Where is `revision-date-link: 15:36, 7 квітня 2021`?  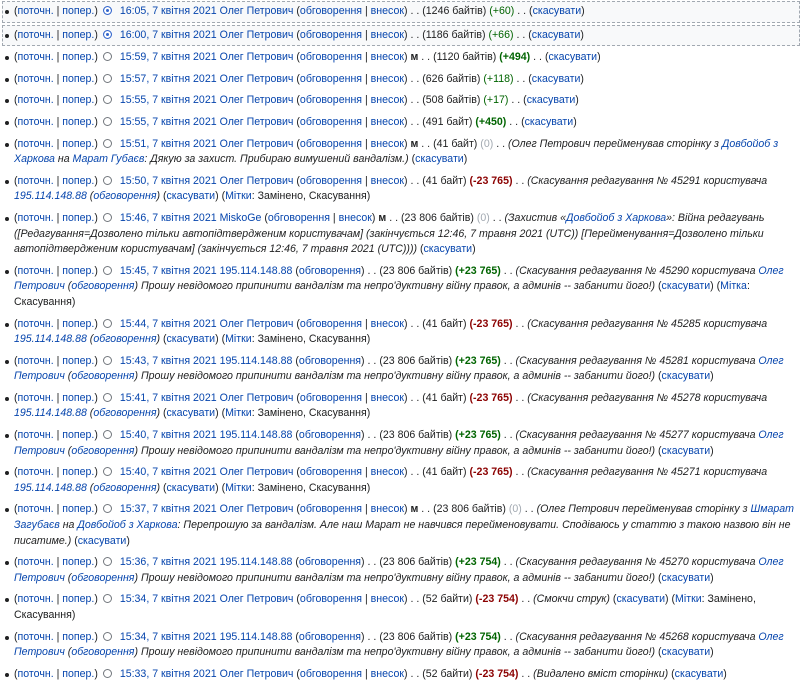 revision-date-link: 15:36, 7 квітня 2021 is located at coordinates (168, 562).